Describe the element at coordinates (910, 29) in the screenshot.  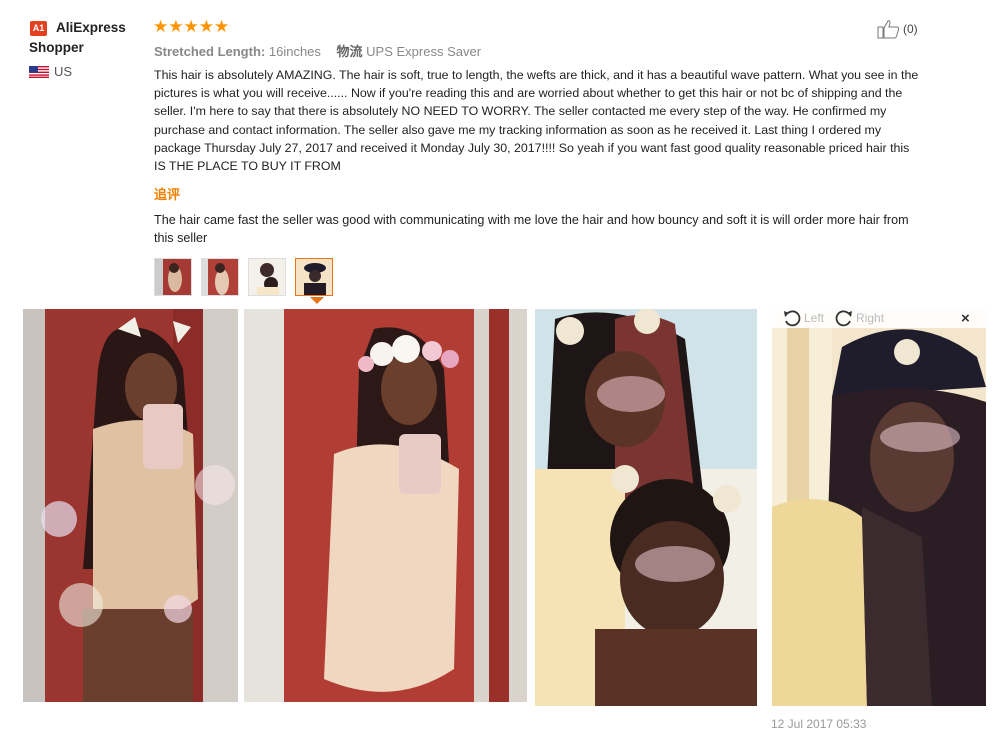
I see `helpful-count: (0)` at that location.